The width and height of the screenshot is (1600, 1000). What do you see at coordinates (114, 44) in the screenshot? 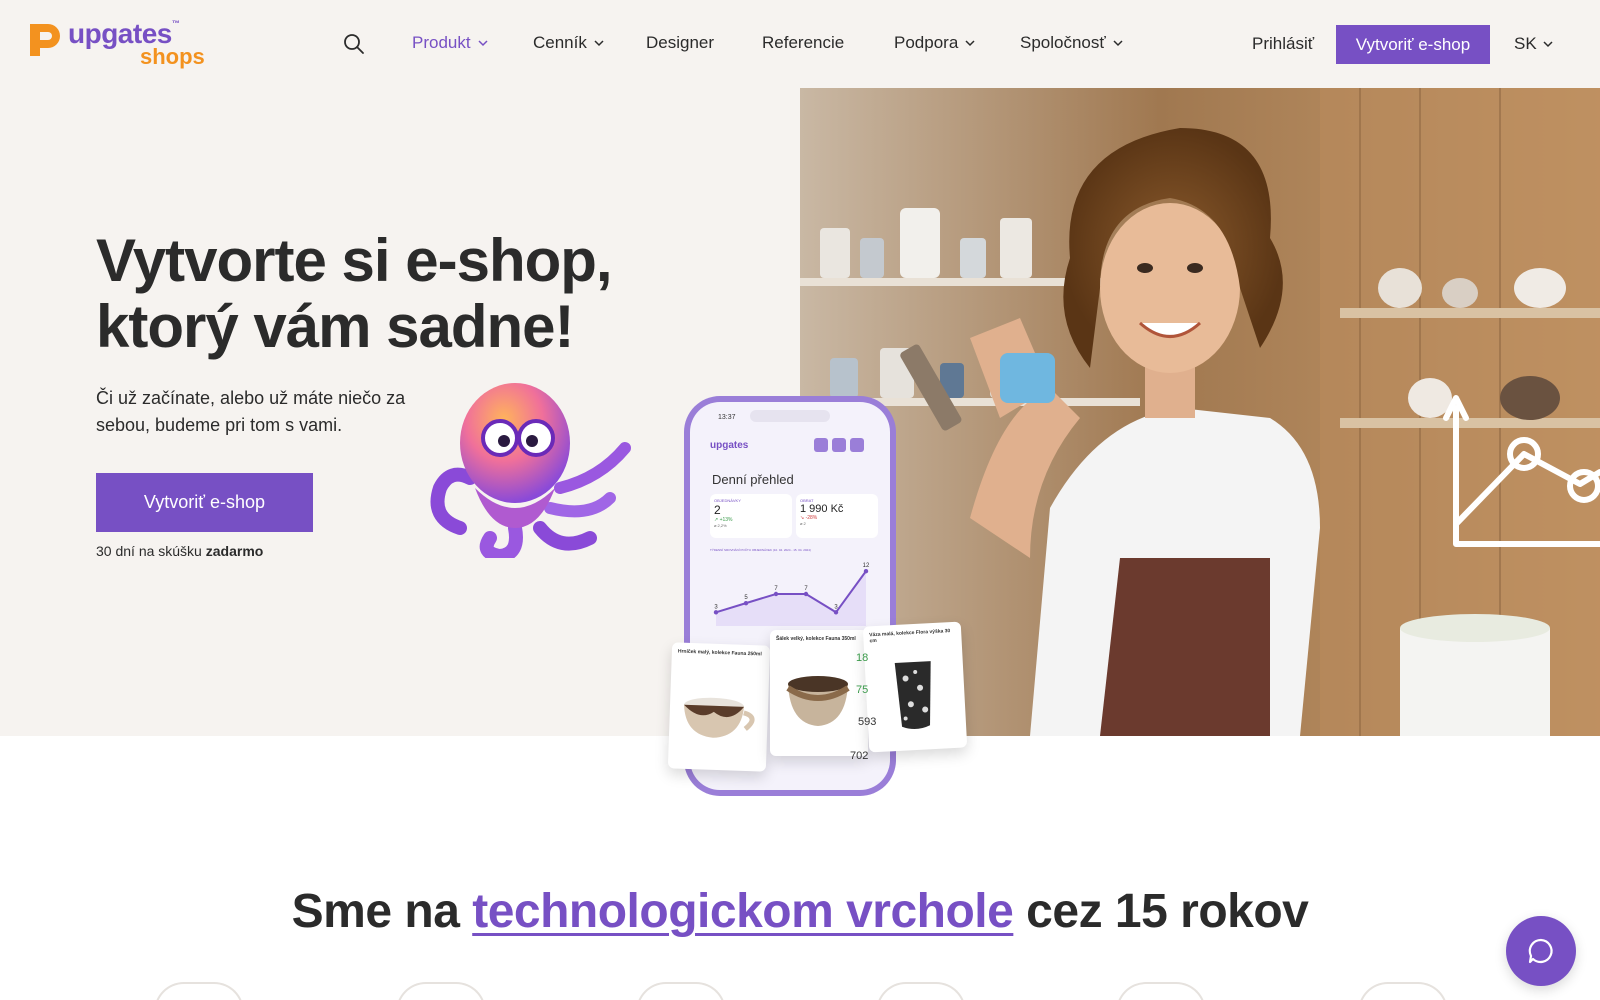
I see `upgates-logo: upgates™ shops` at bounding box center [114, 44].